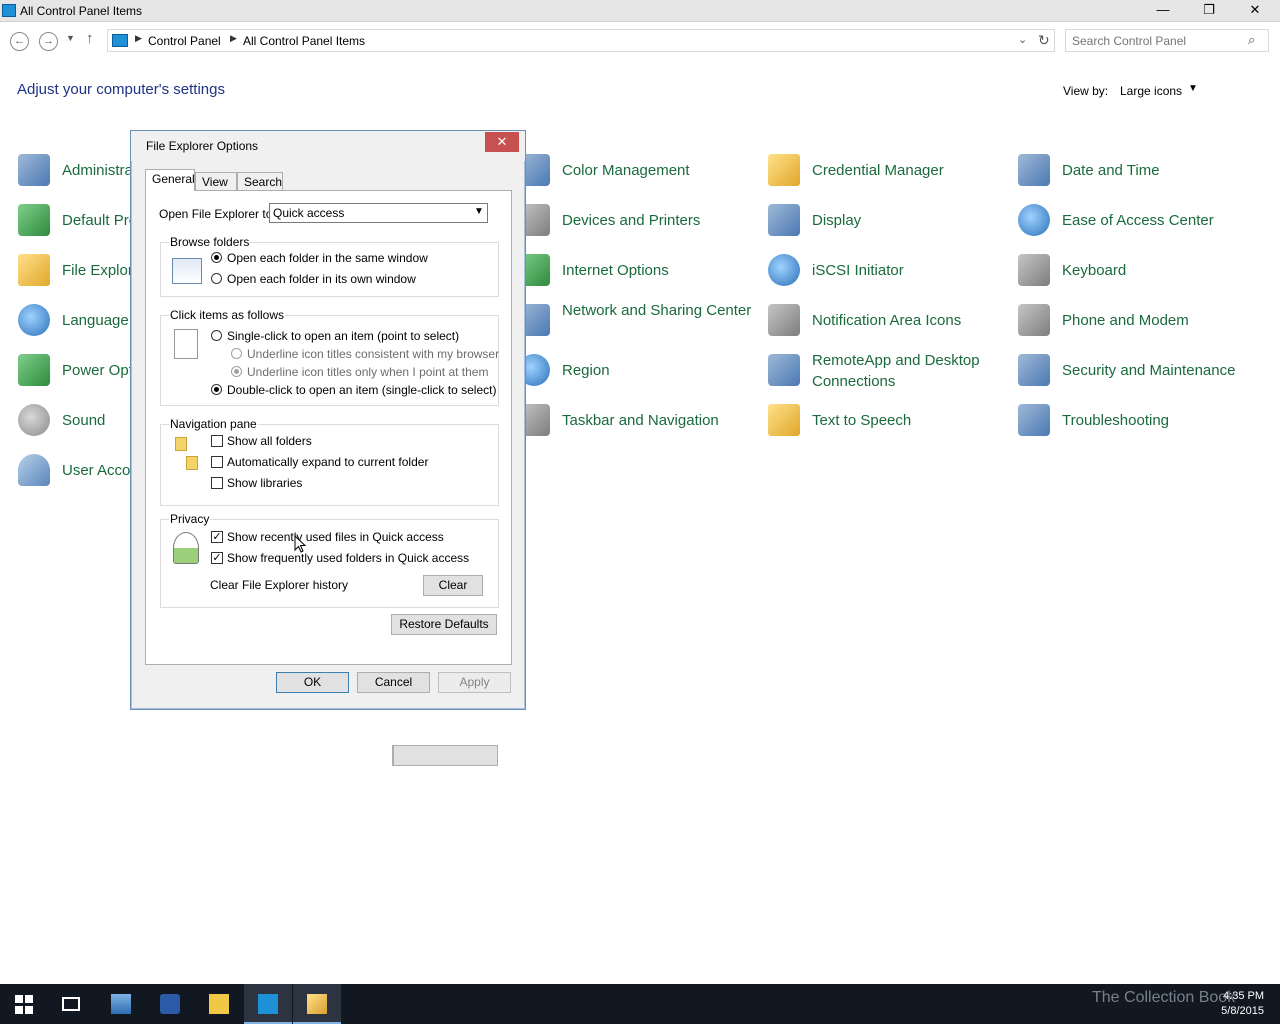 This screenshot has height=1024, width=1280. Describe the element at coordinates (888, 170) in the screenshot. I see `cp-item-credential-manager: Credential Manager` at that location.